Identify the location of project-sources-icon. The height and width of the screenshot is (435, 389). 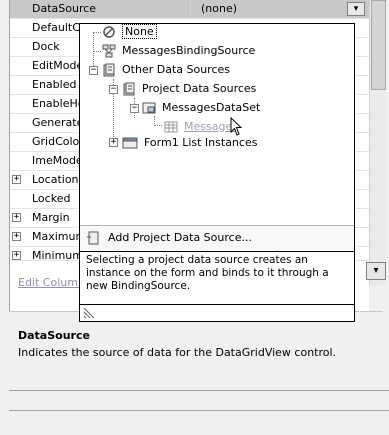
(129, 89).